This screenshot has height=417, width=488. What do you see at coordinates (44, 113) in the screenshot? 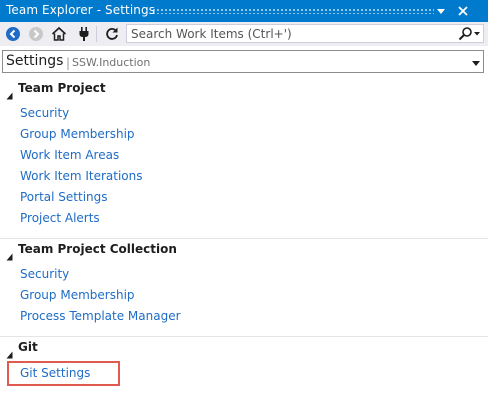
I see `link-security: Security` at bounding box center [44, 113].